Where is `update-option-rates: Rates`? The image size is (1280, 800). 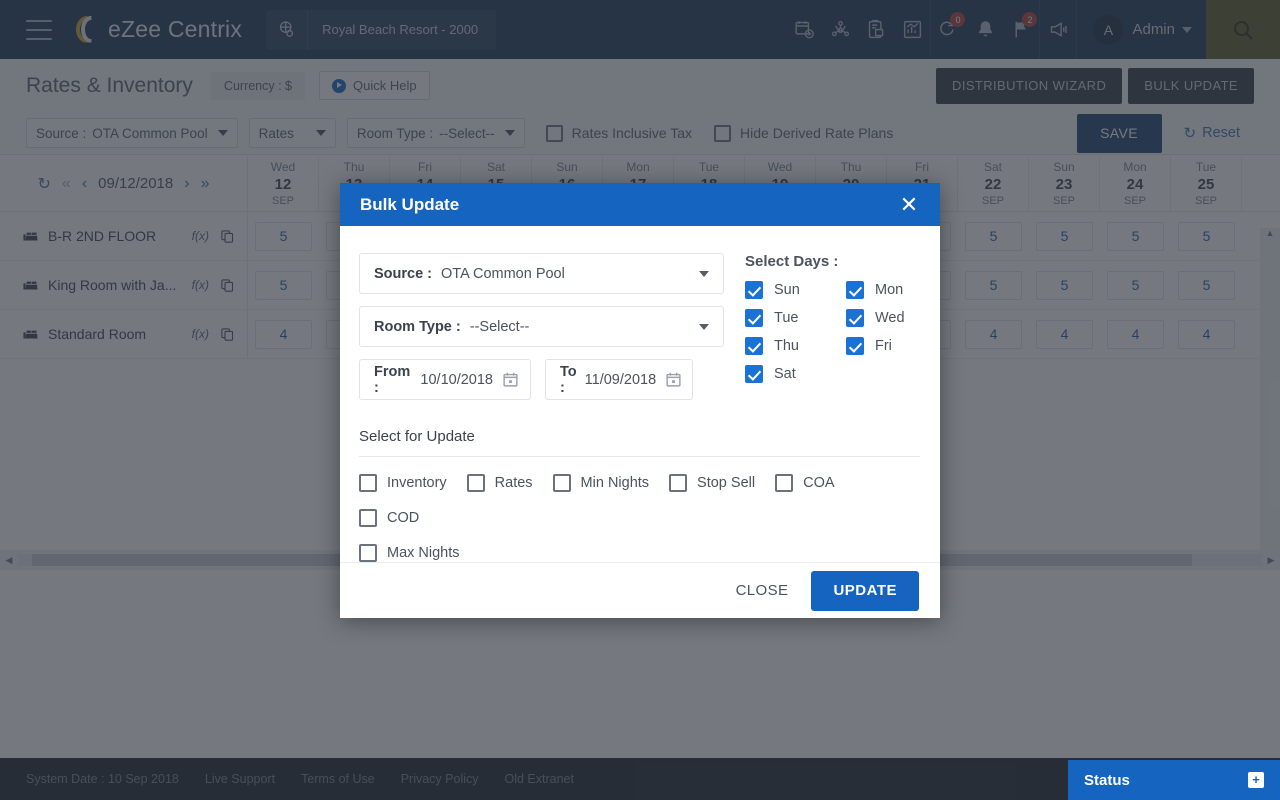
update-option-rates: Rates is located at coordinates (499, 483).